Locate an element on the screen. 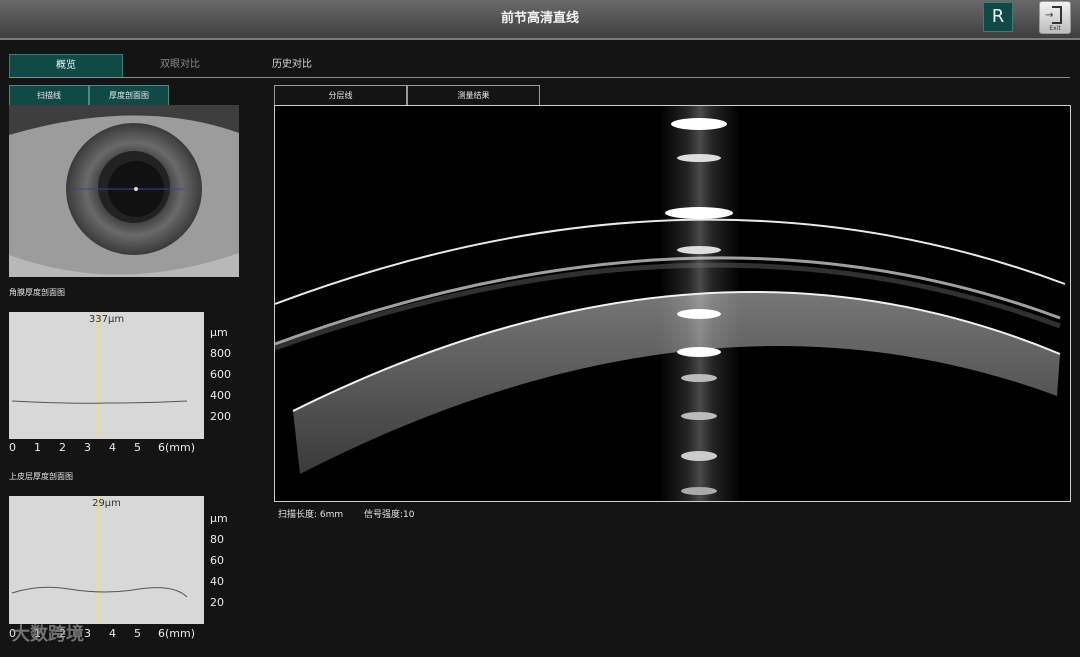  scan-length-label: 扫描长度: 6mm is located at coordinates (311, 515).